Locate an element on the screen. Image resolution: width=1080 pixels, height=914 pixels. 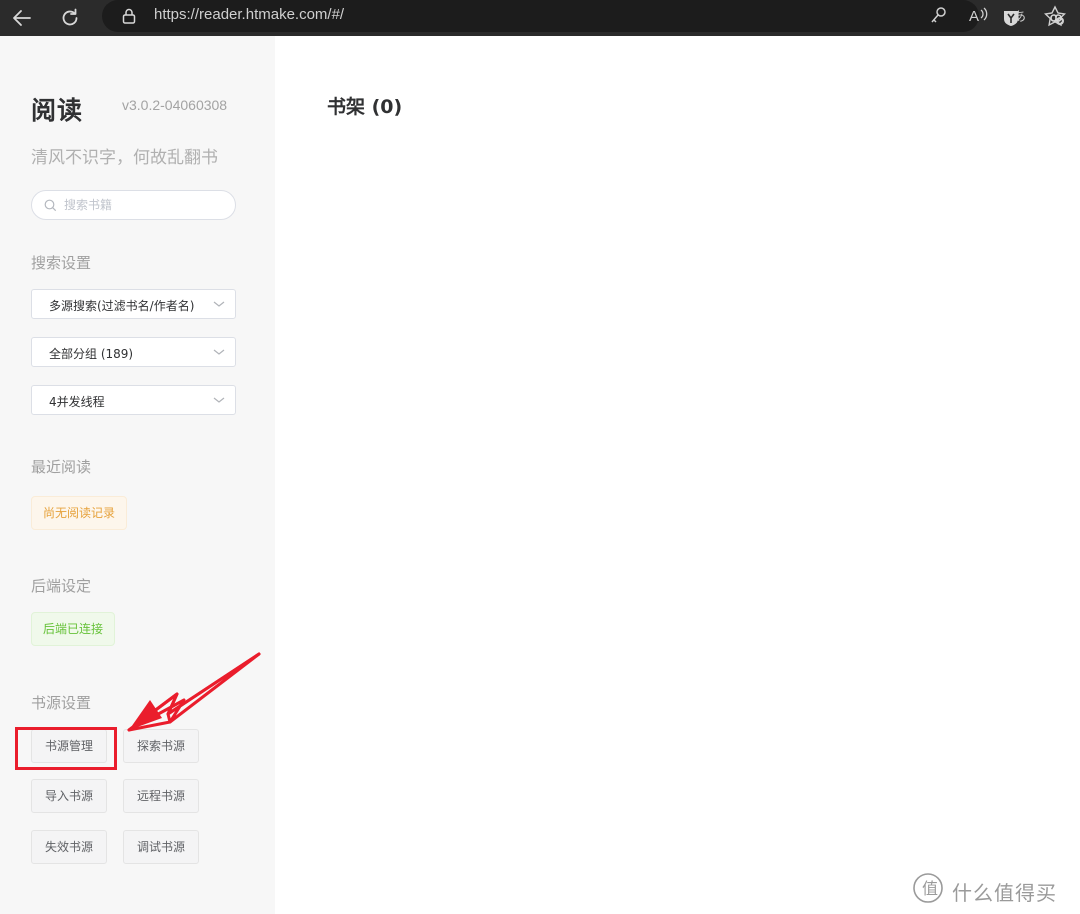
watermark: 值 什么值得买 is located at coordinates (992, 888).